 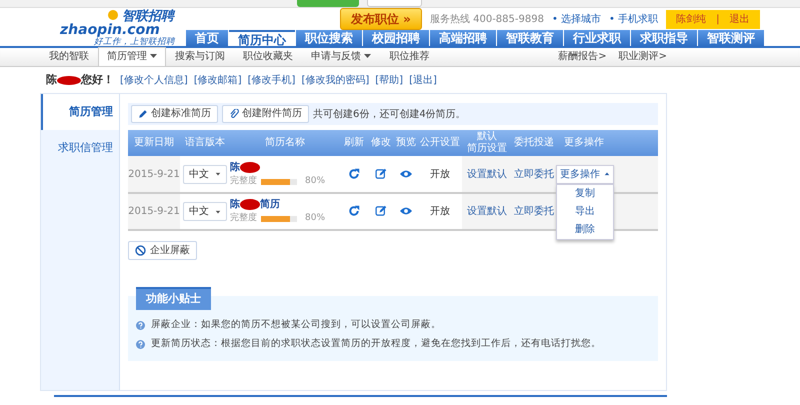 What do you see at coordinates (487, 19) in the screenshot?
I see `hotline-text: 服务热线 400-885-9898` at bounding box center [487, 19].